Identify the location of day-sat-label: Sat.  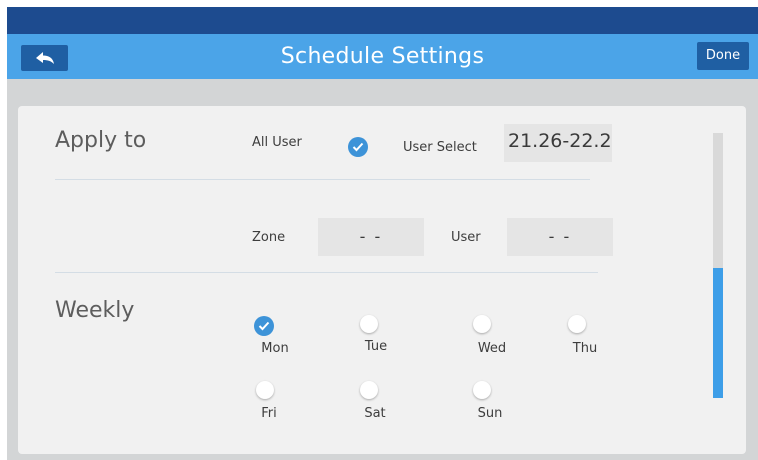
(375, 413).